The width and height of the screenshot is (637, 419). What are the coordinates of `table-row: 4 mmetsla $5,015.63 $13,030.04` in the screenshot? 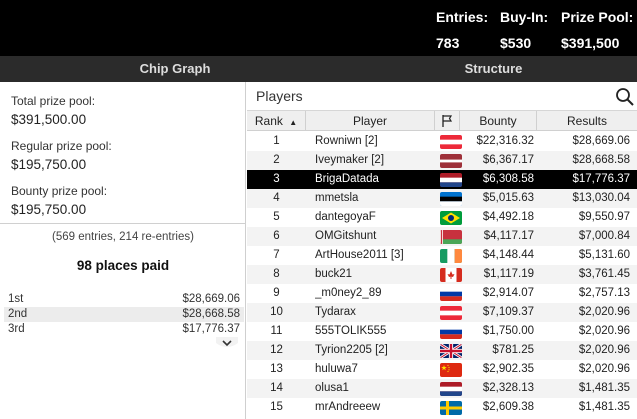 It's located at (442, 198).